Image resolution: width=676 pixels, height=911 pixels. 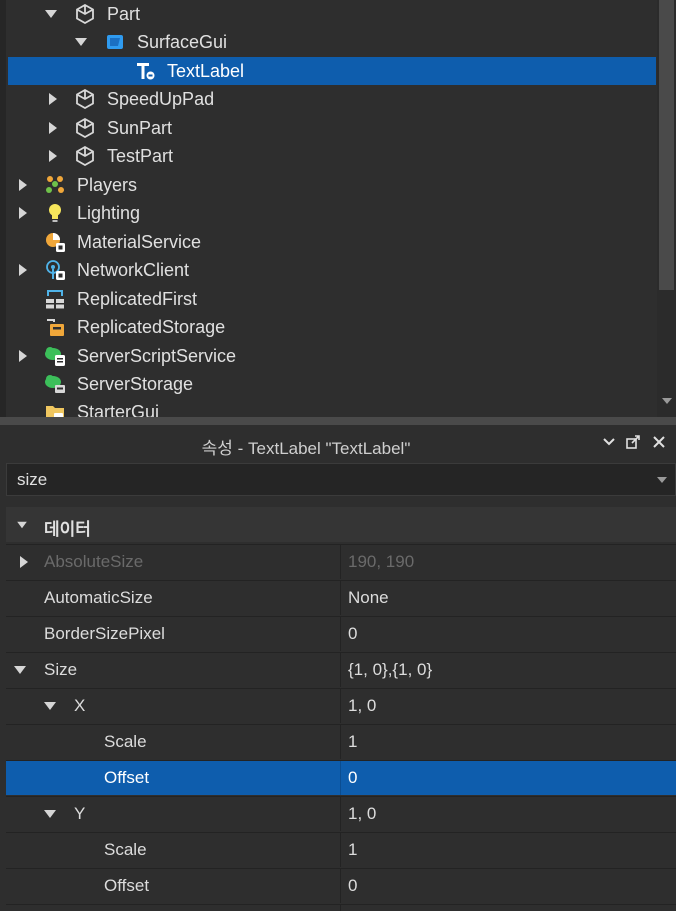 I want to click on property-row-x-scale: Scale 1, so click(x=341, y=741).